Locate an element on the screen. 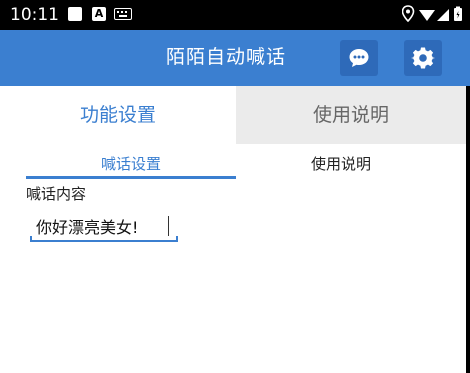 The width and height of the screenshot is (470, 373). wifi-icon is located at coordinates (427, 15).